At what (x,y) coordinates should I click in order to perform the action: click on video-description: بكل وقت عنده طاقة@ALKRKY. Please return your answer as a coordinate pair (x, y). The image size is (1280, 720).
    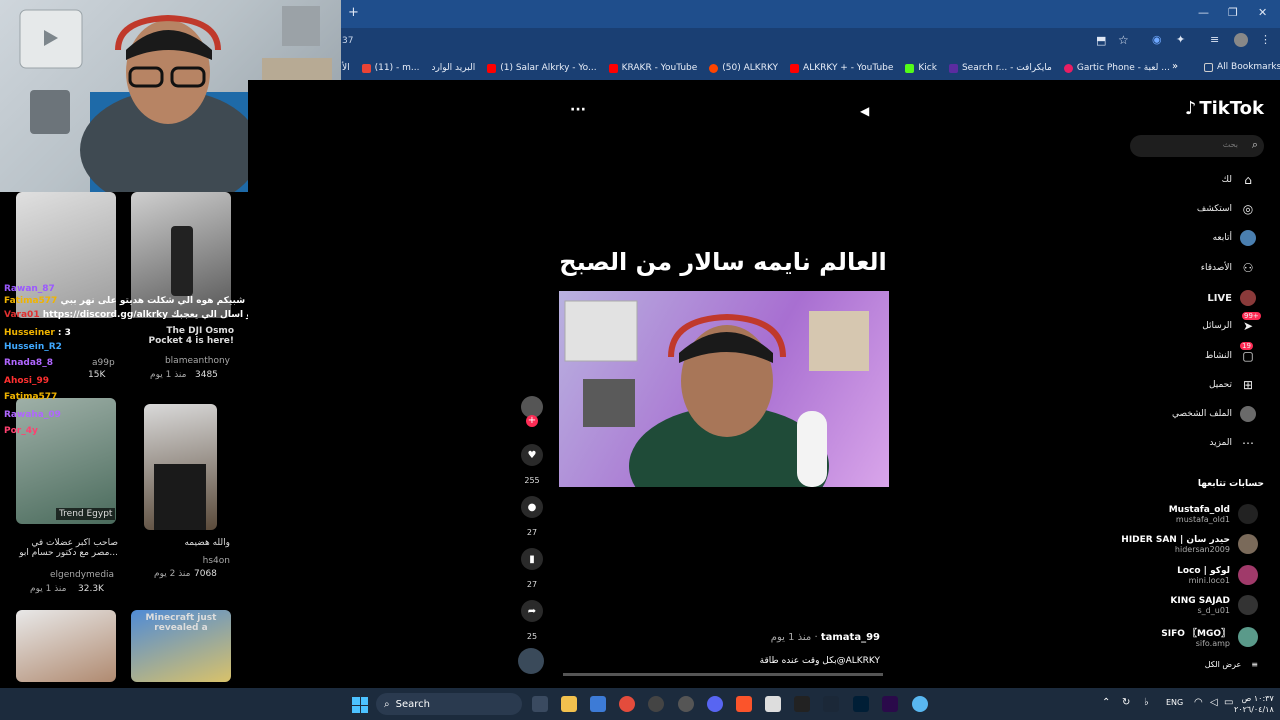
    Looking at the image, I should click on (819, 661).